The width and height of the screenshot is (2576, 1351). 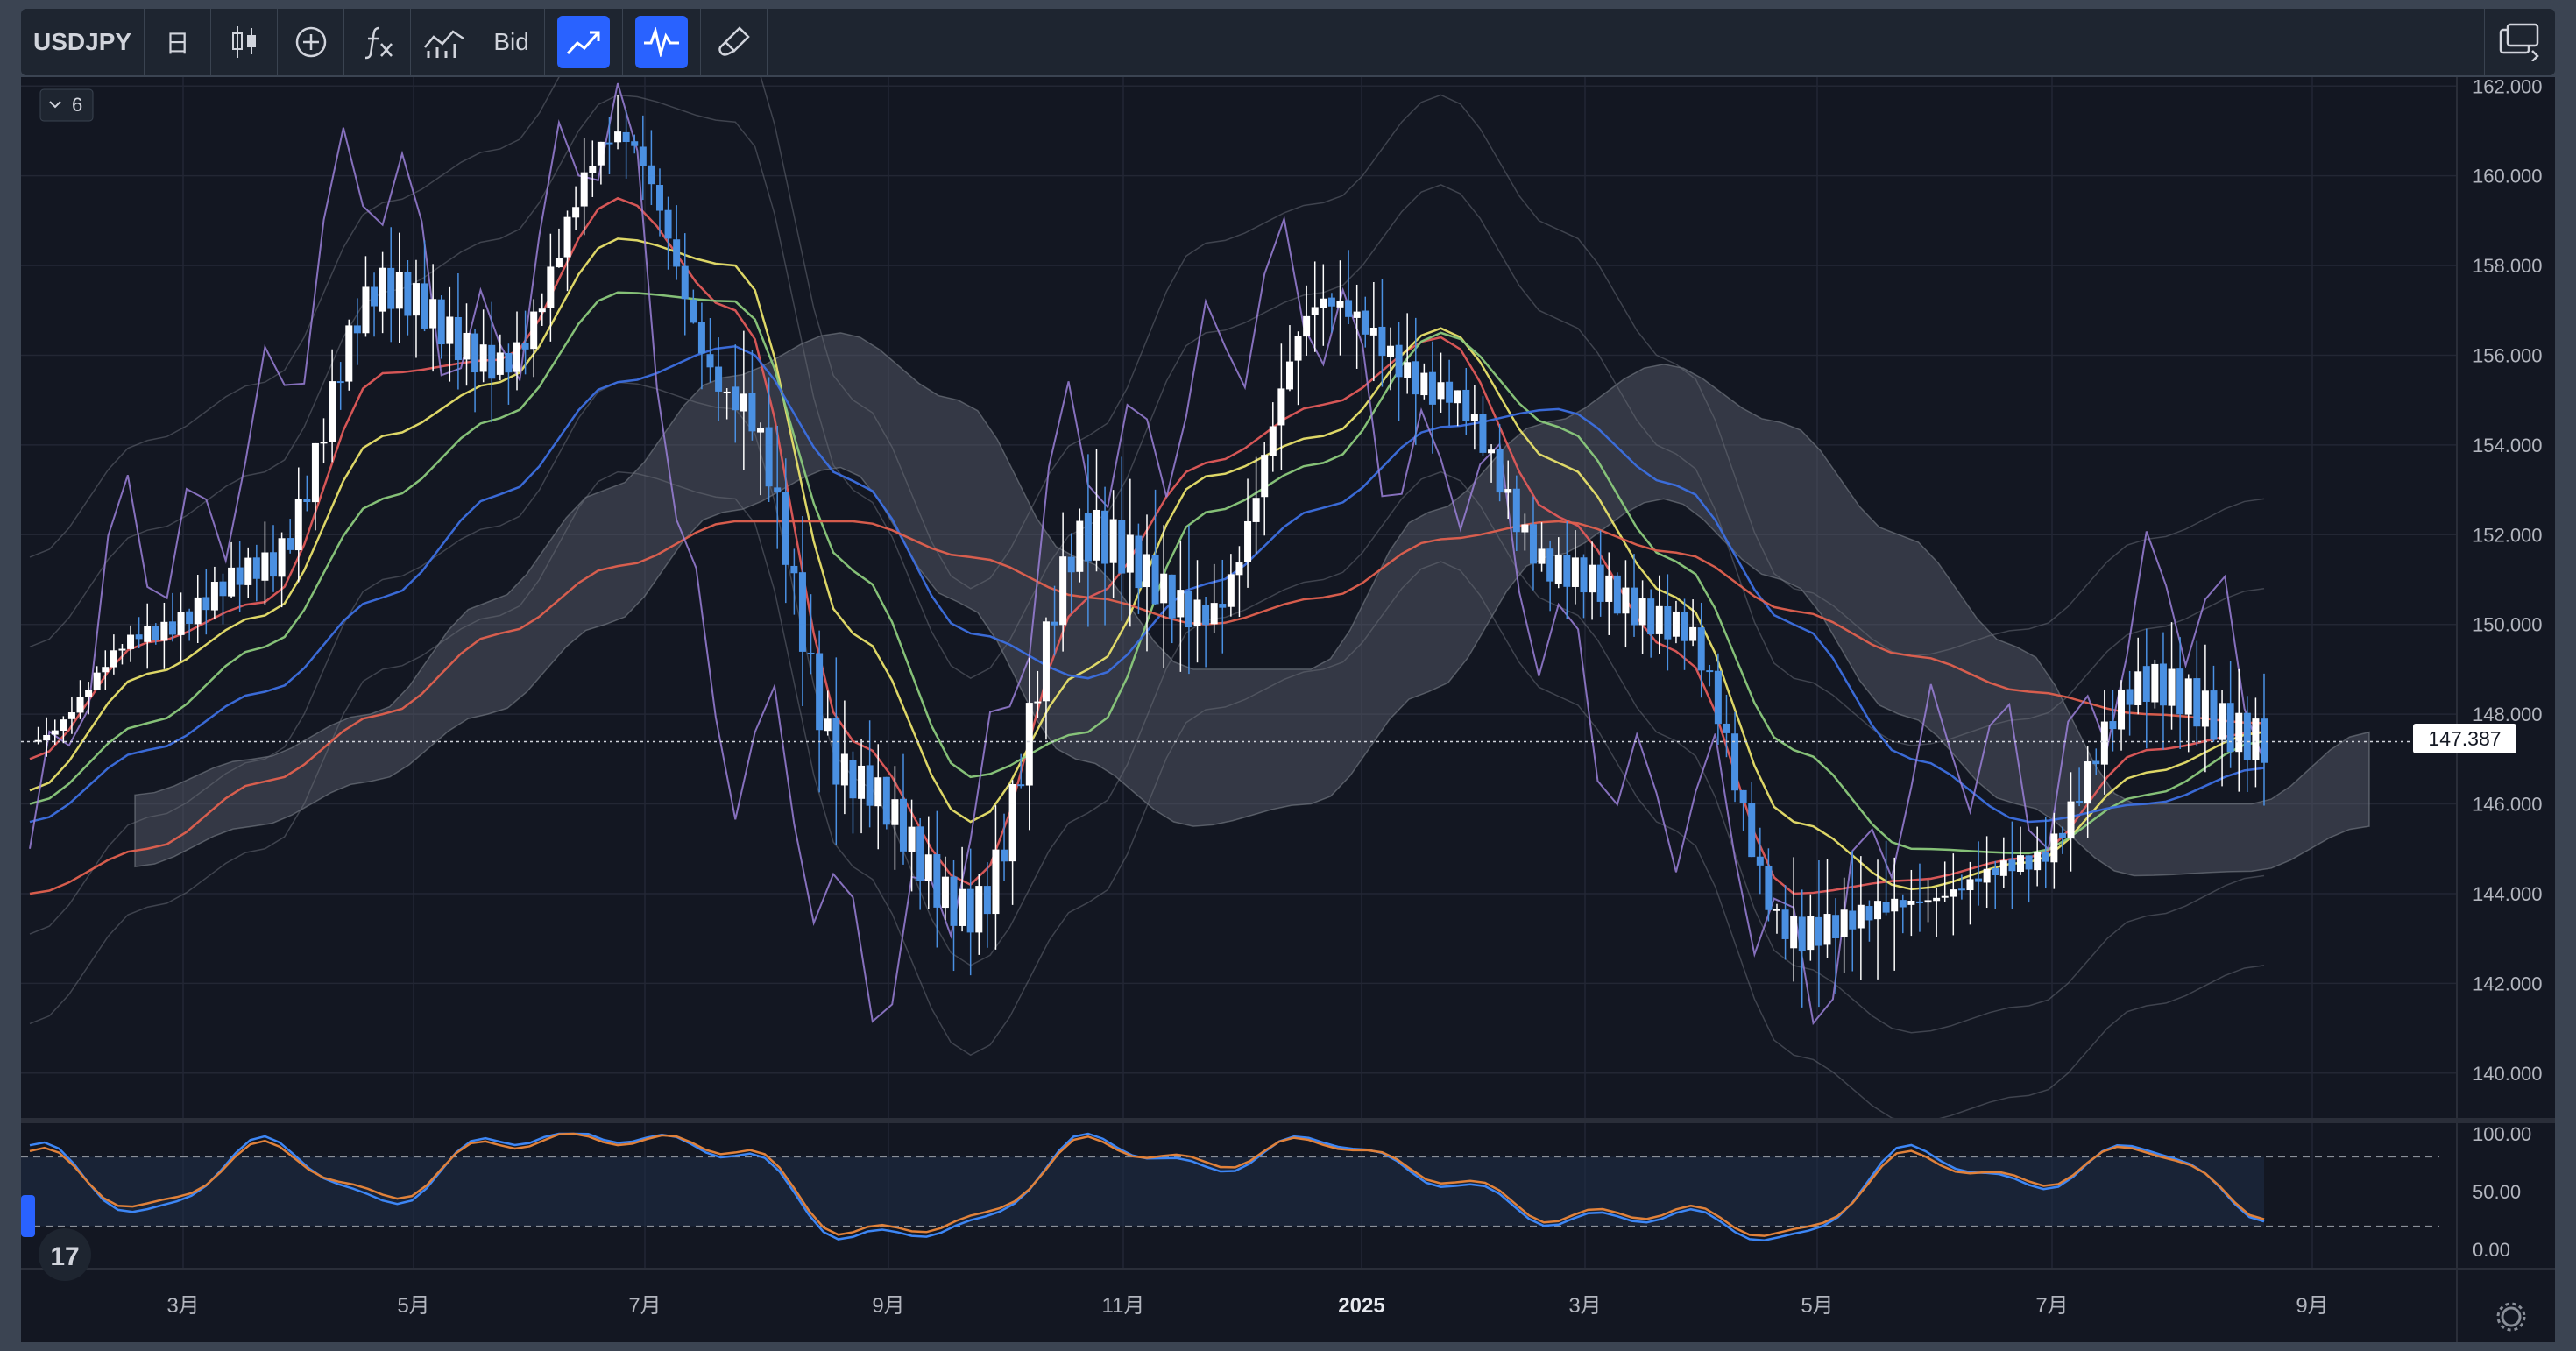 What do you see at coordinates (64, 1256) in the screenshot?
I see `svg-text: 17` at bounding box center [64, 1256].